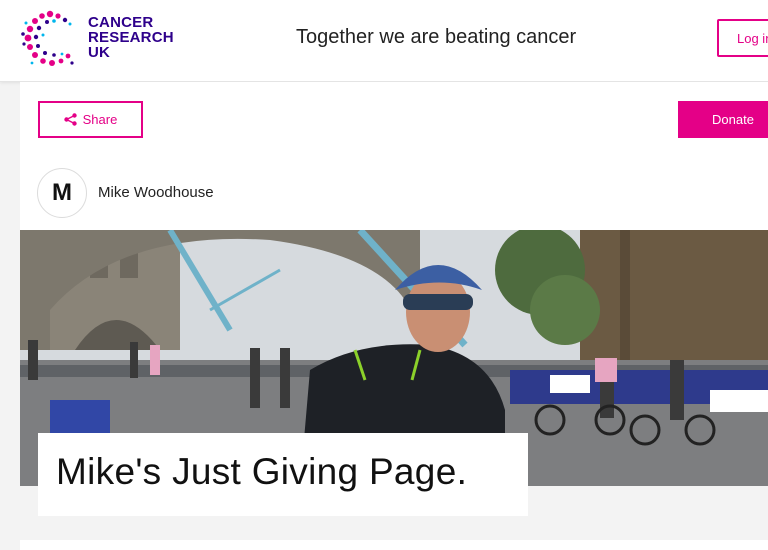 This screenshot has width=768, height=550. Describe the element at coordinates (742, 38) in the screenshot. I see `login-button: Log in` at that location.